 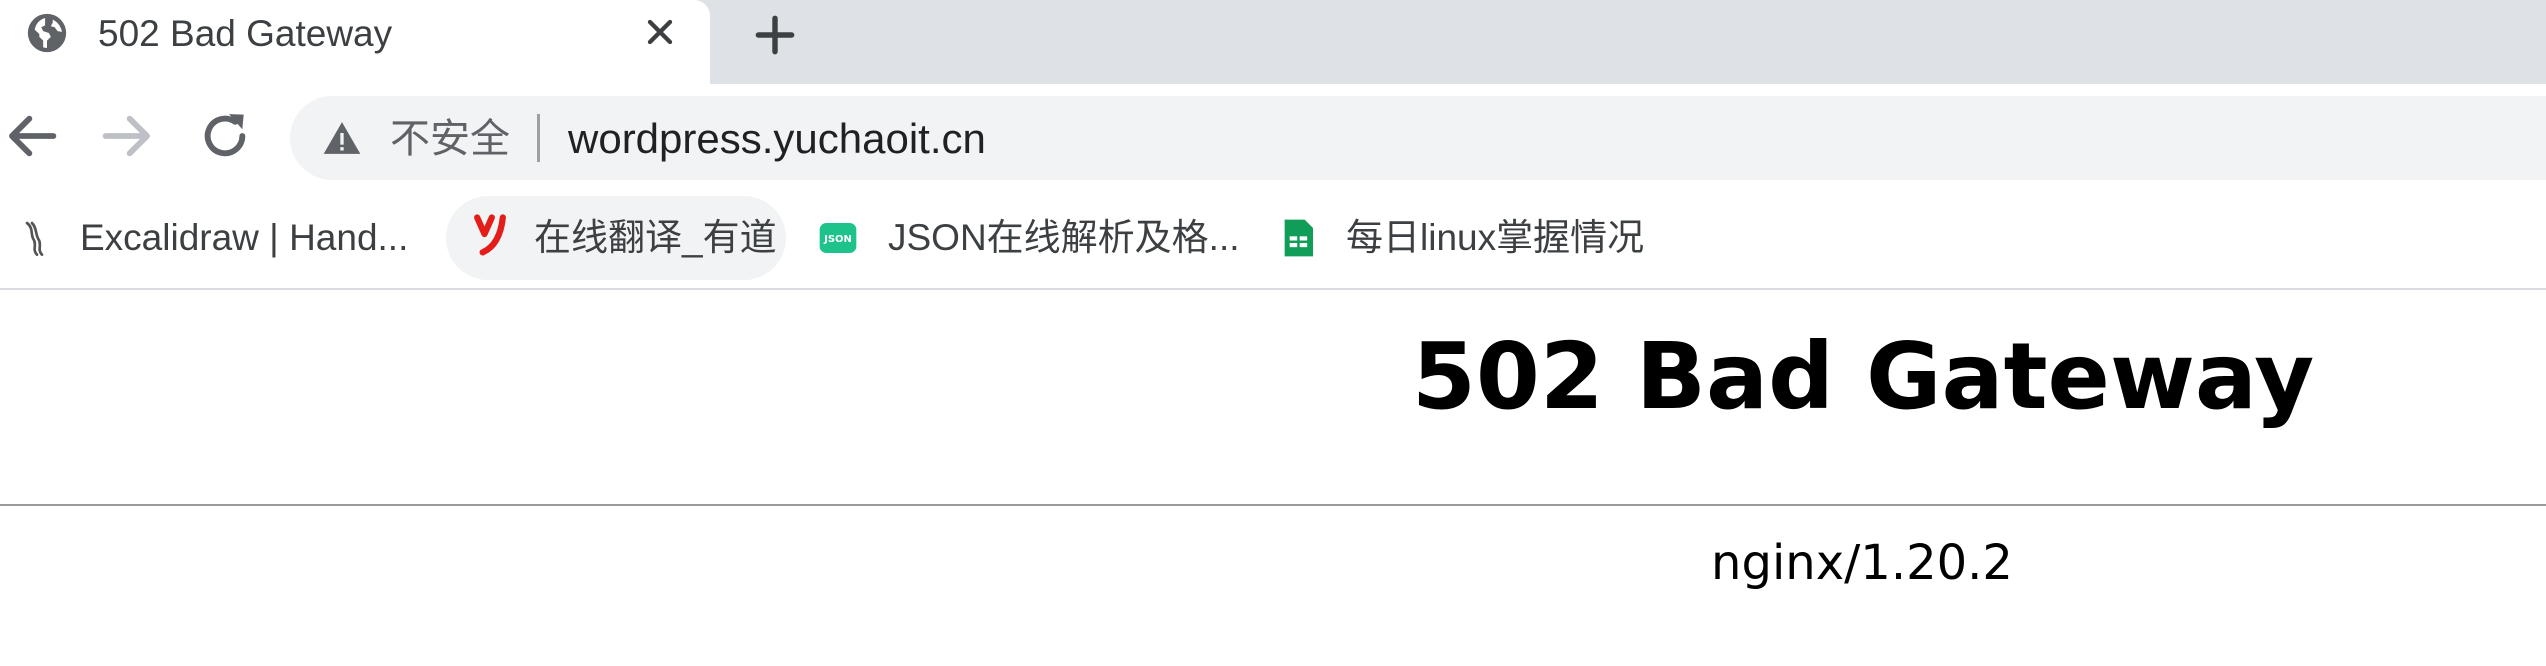 I want to click on tab-strip: 502 Bad Gateway, so click(x=1273, y=42).